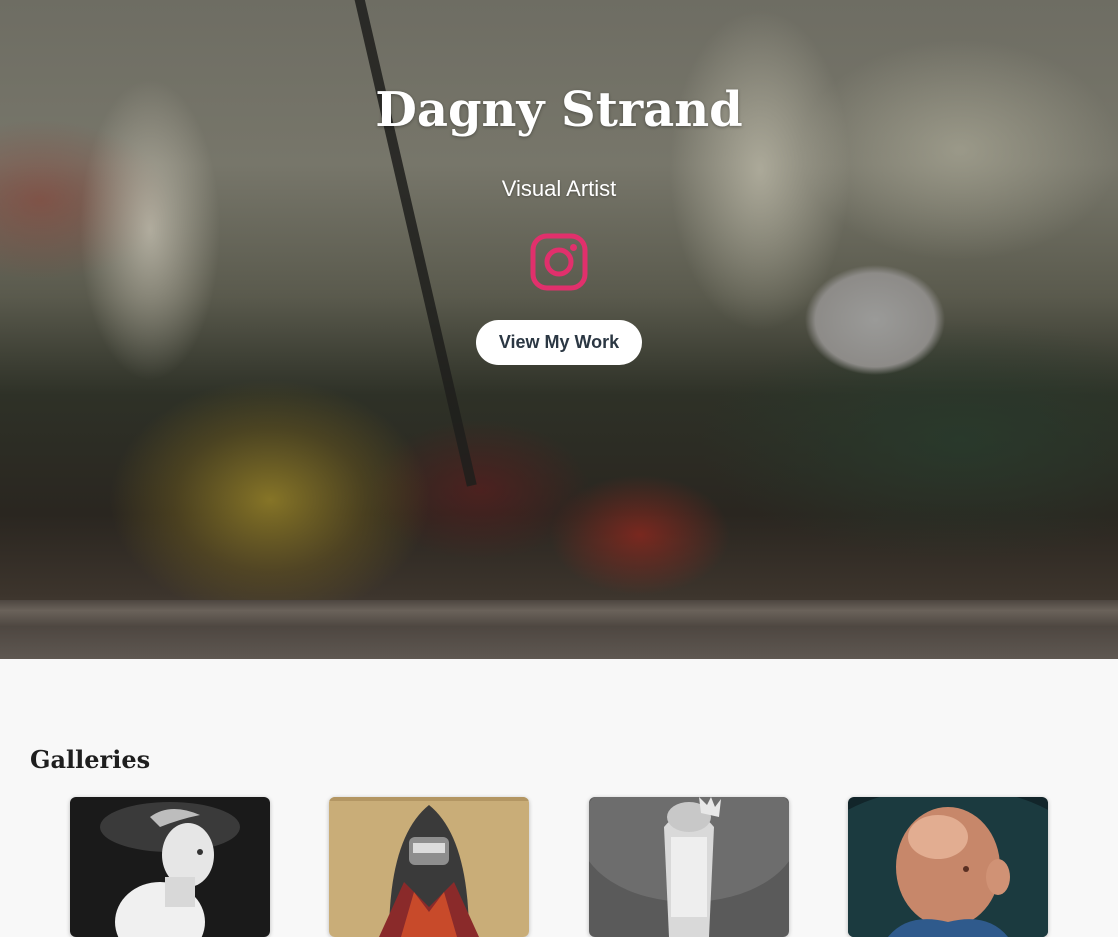  I want to click on hooded-figure-thumbnail, so click(429, 867).